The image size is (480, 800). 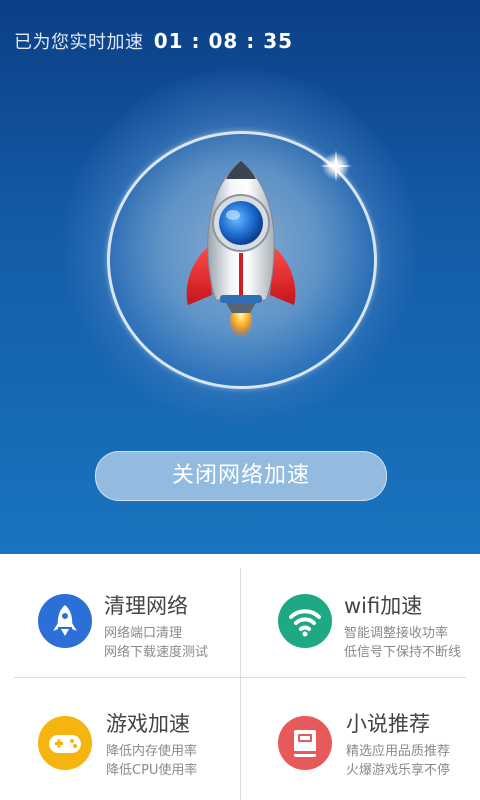 What do you see at coordinates (383, 606) in the screenshot?
I see `feature-title: wifi加速` at bounding box center [383, 606].